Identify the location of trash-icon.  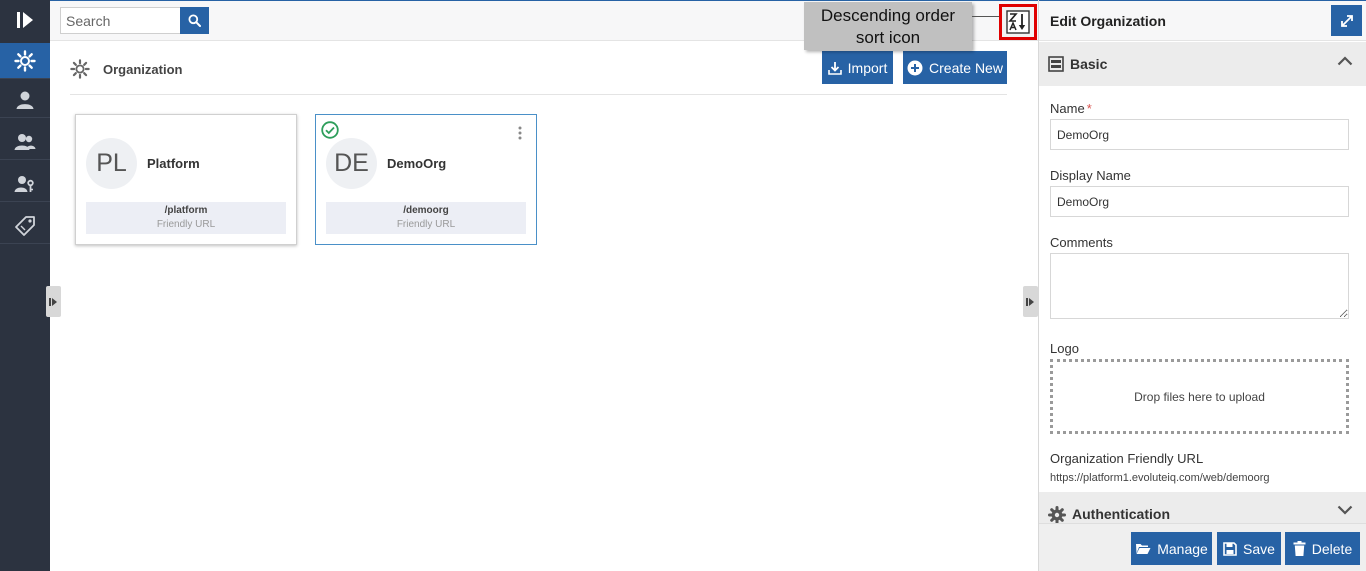
(1299, 548).